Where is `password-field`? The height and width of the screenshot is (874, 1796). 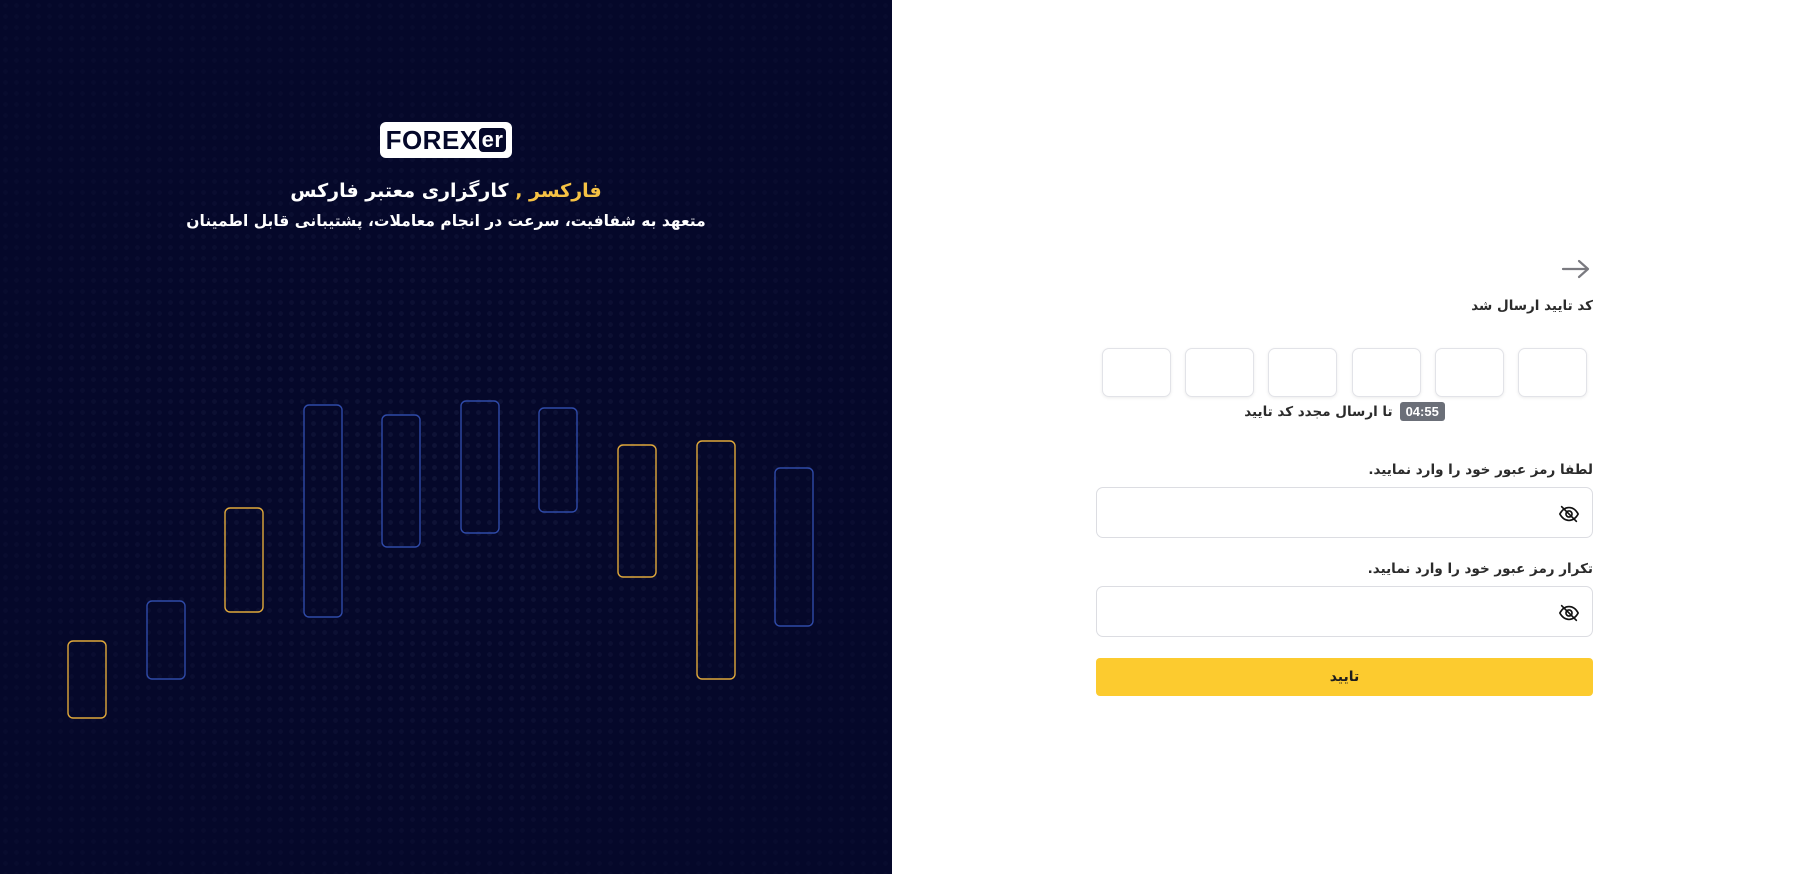
password-field is located at coordinates (1344, 512).